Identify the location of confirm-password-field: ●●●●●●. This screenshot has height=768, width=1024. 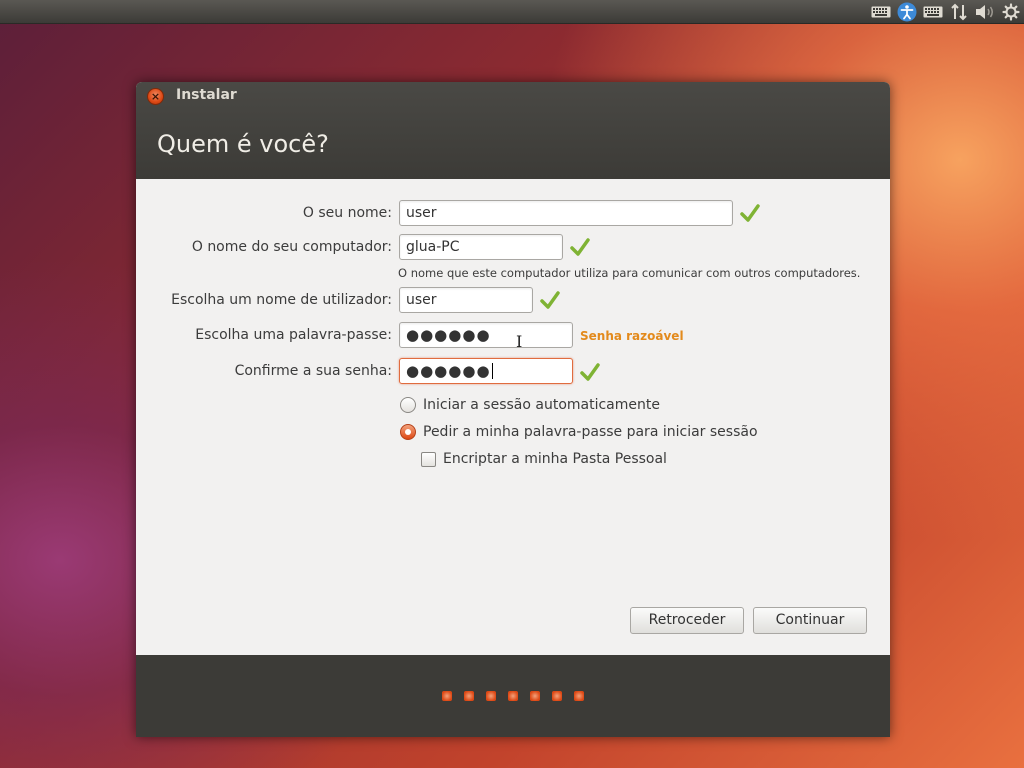
(486, 371).